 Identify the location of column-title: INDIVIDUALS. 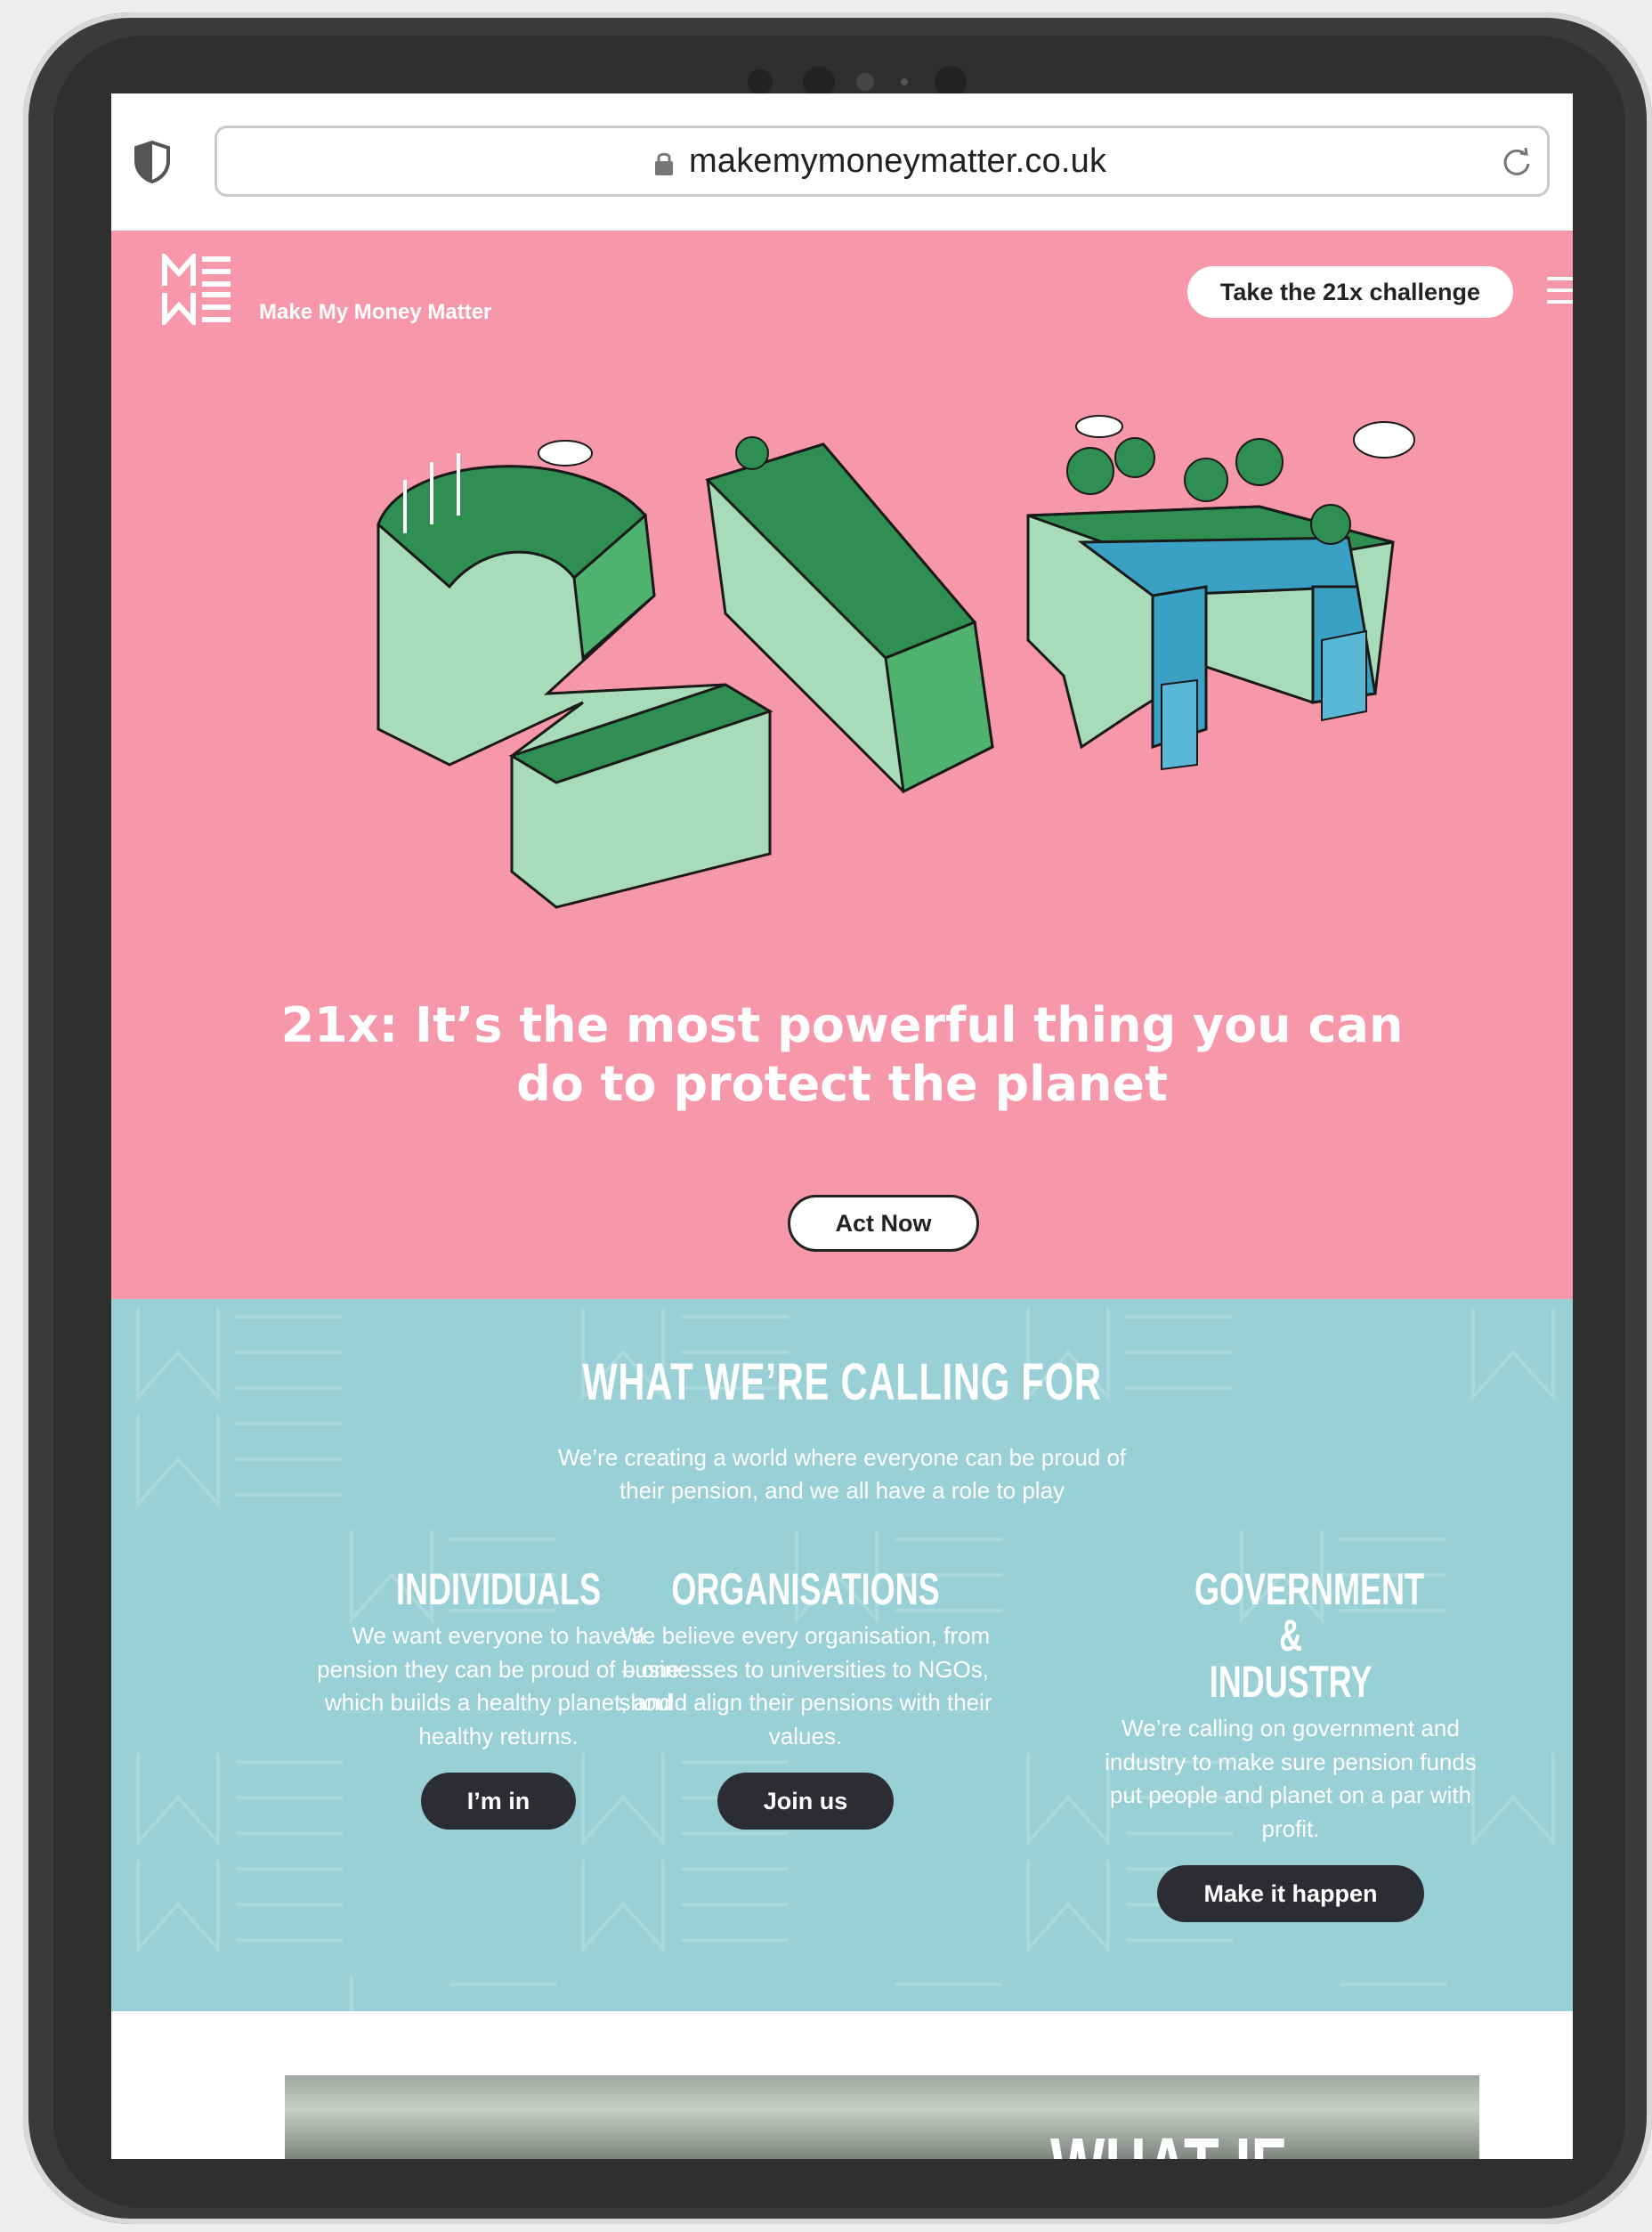
(498, 1589).